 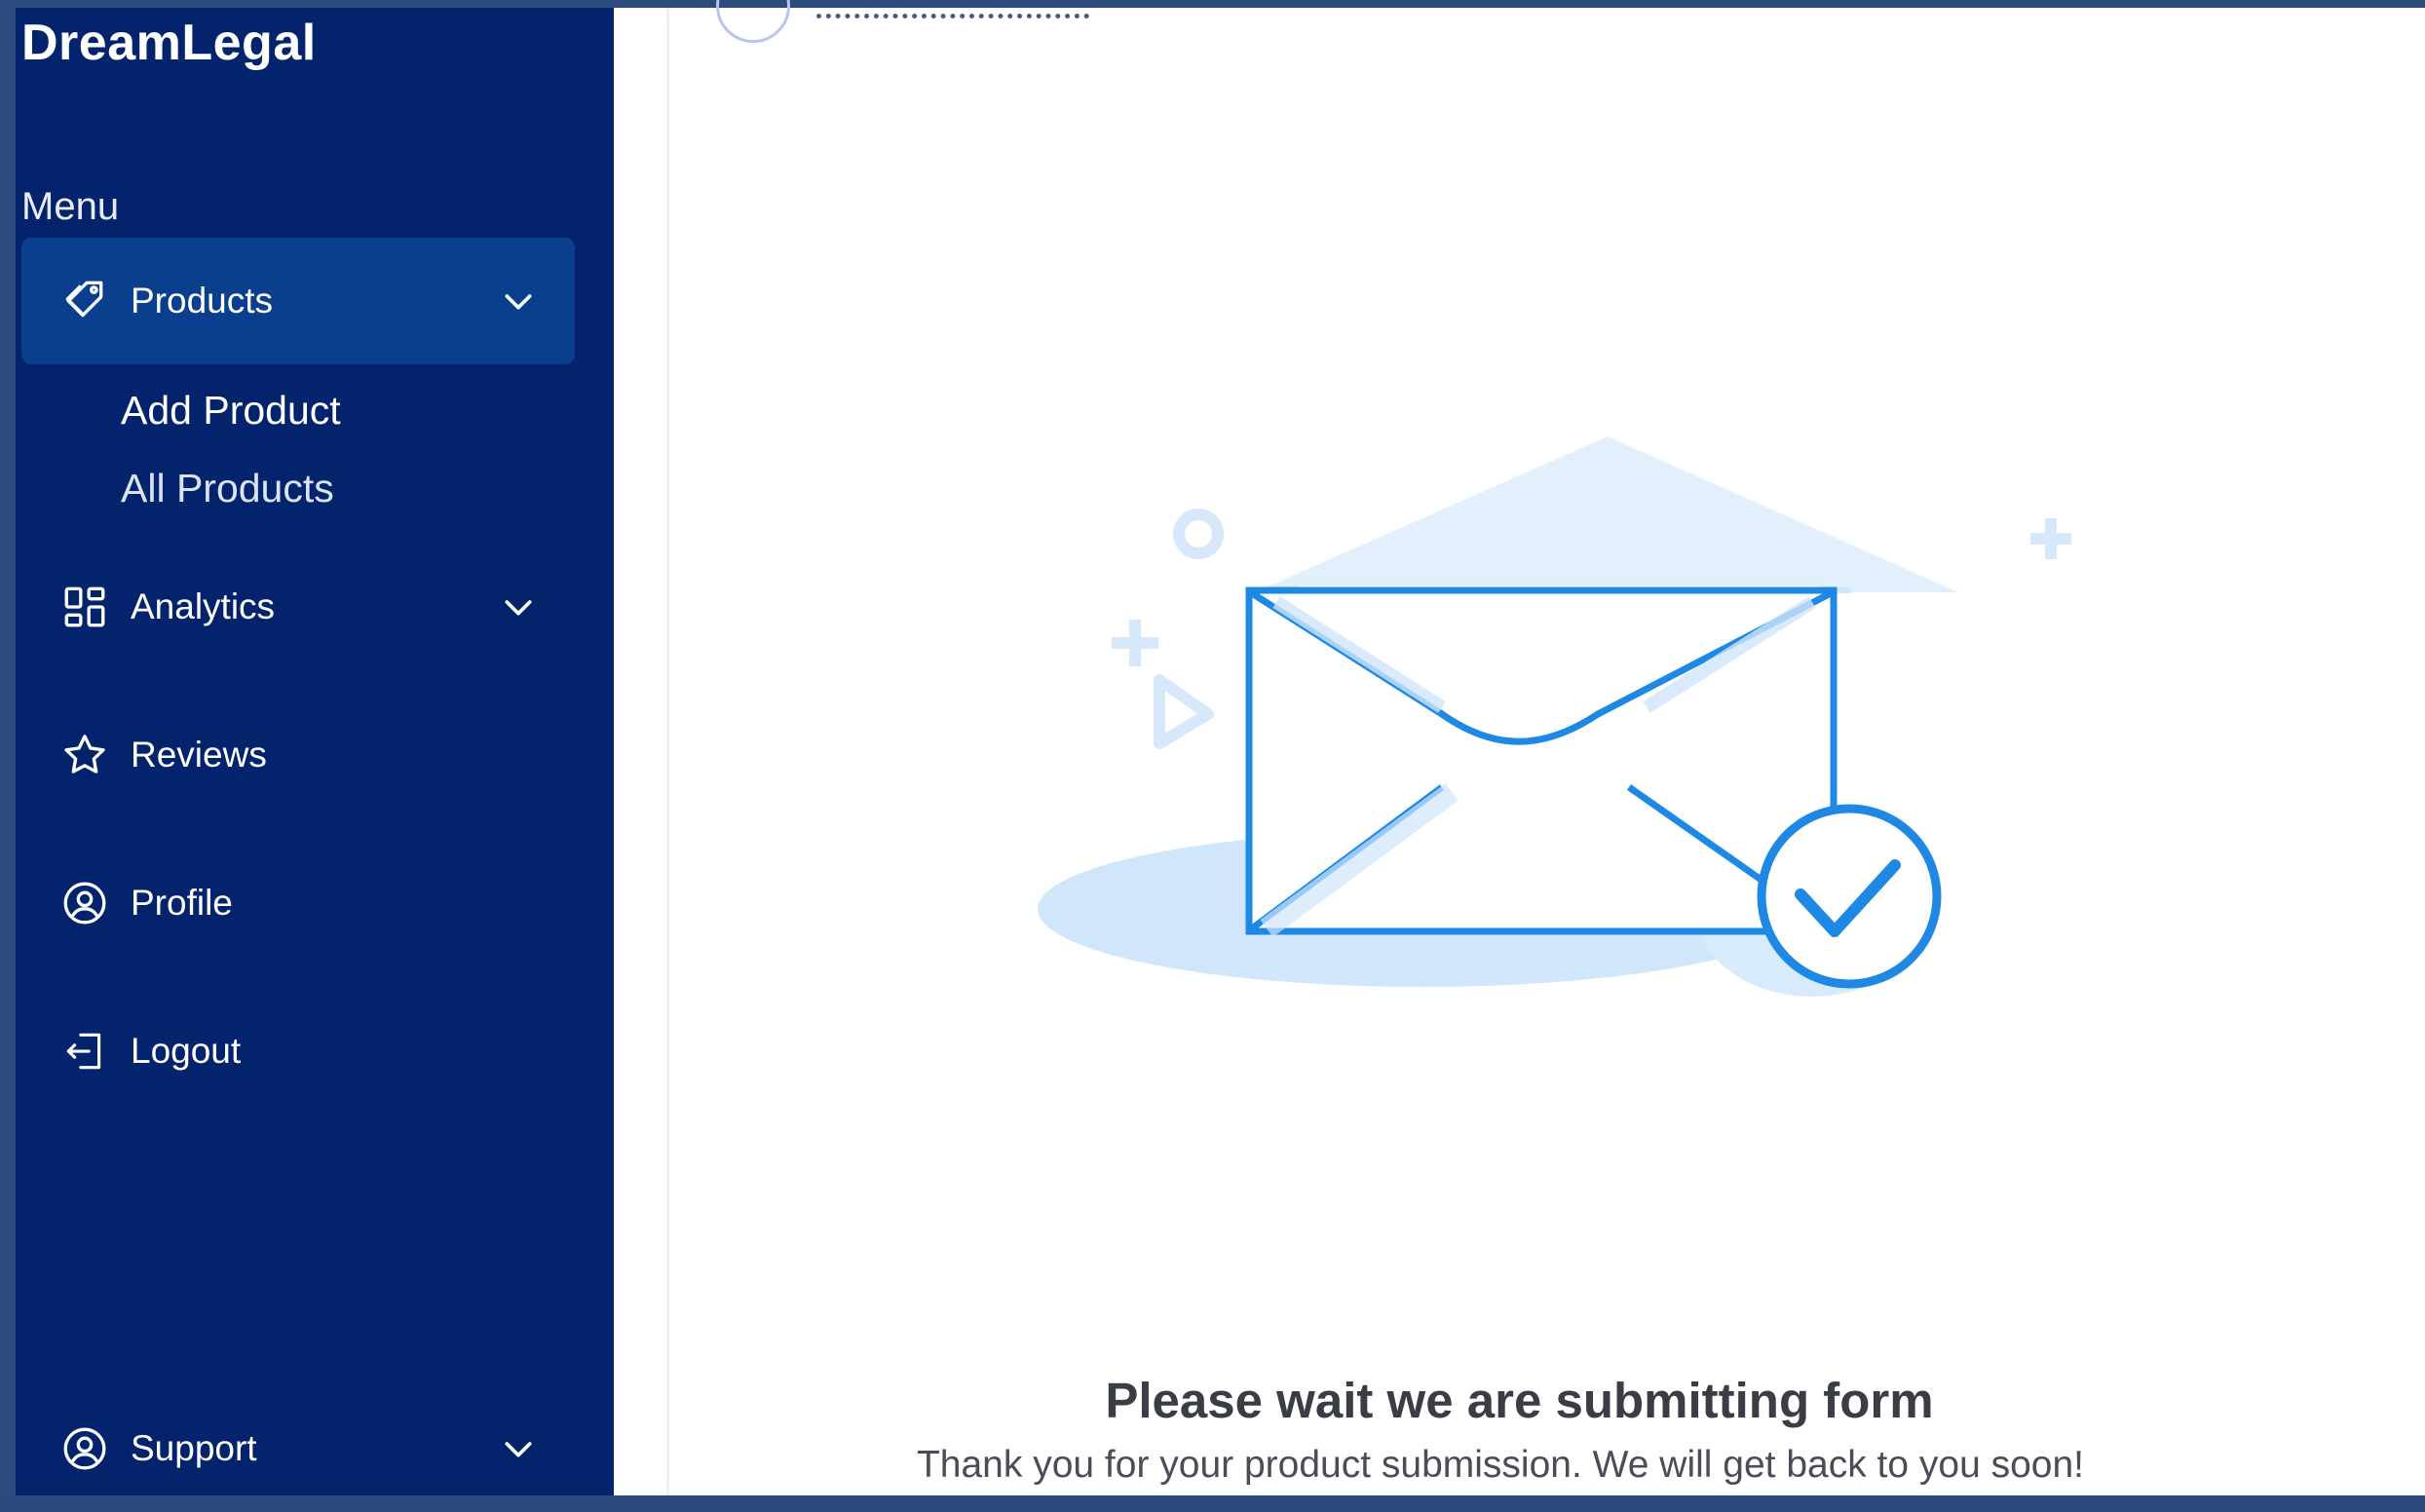 What do you see at coordinates (298, 1448) in the screenshot?
I see `sidebar-item-support: Support` at bounding box center [298, 1448].